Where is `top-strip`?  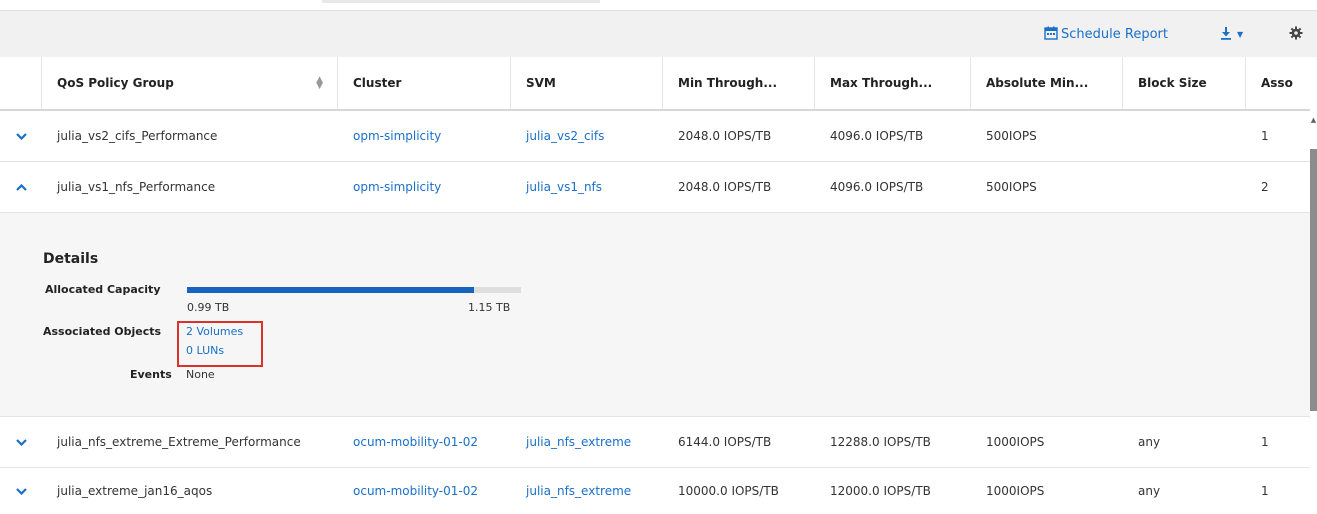 top-strip is located at coordinates (658, 5).